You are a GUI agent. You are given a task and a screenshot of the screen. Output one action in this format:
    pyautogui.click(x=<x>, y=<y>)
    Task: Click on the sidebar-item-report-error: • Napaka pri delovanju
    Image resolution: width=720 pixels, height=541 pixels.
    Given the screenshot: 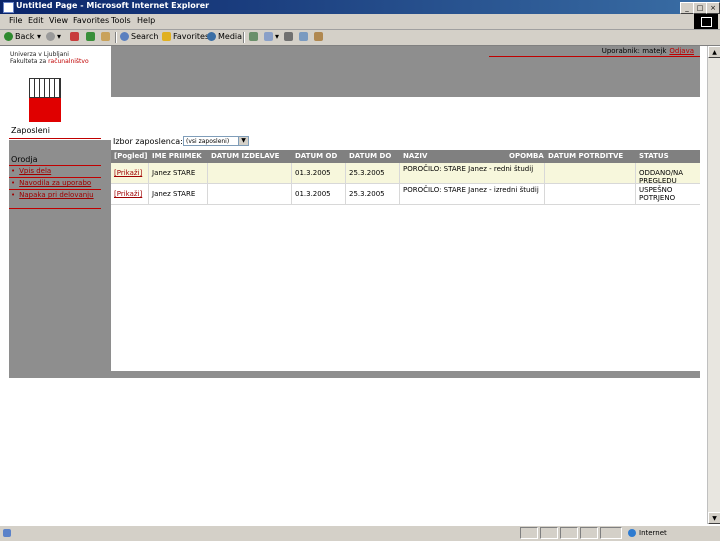 What is the action you would take?
    pyautogui.click(x=55, y=195)
    